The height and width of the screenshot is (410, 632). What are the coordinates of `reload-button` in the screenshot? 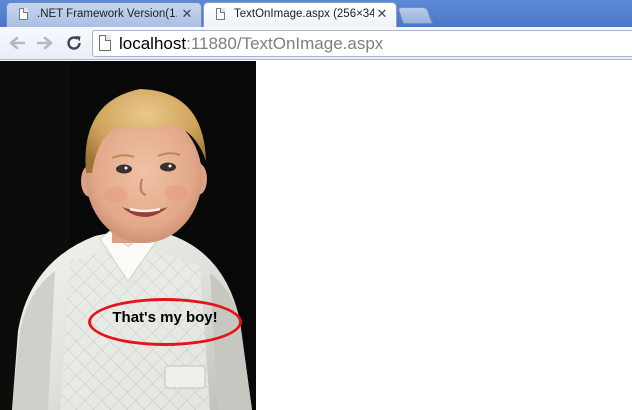 It's located at (74, 43).